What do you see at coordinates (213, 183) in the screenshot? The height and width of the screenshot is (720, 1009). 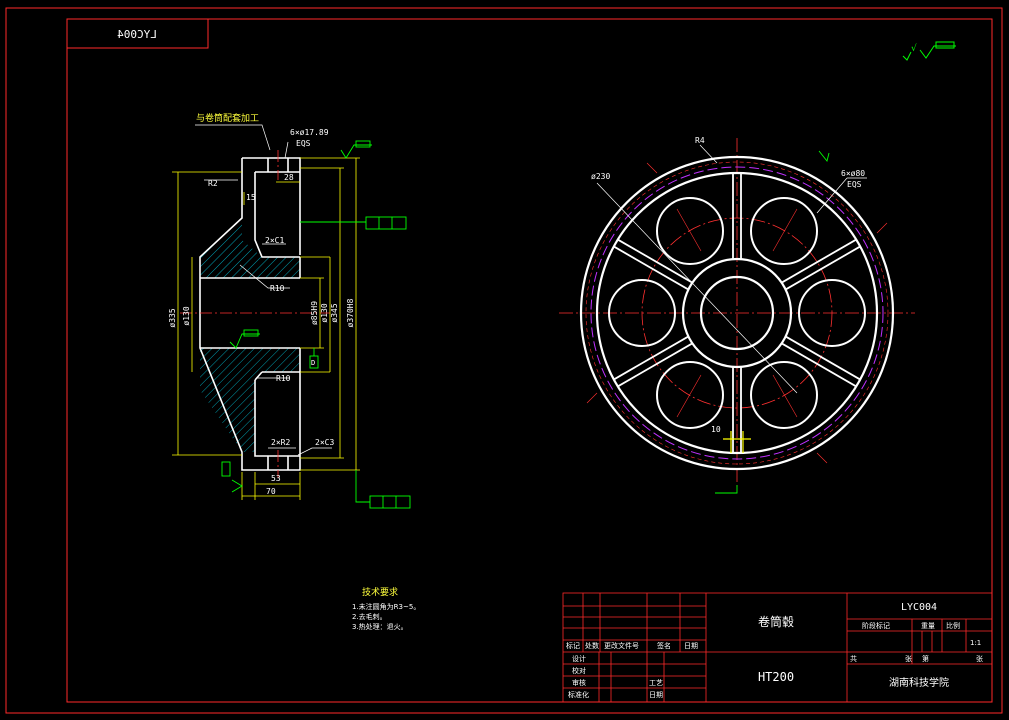 I see `dim-r2-top: R2` at bounding box center [213, 183].